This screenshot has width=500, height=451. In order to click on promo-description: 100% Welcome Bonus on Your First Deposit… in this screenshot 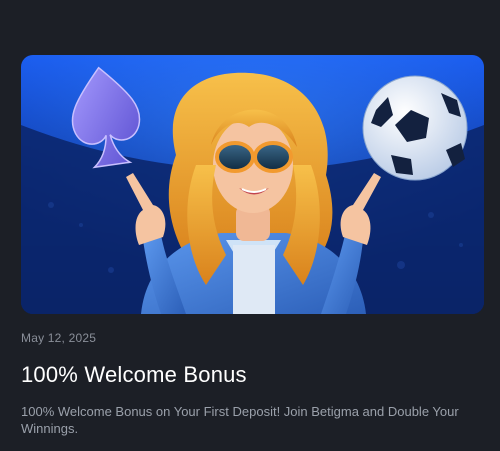, I will do `click(240, 420)`.